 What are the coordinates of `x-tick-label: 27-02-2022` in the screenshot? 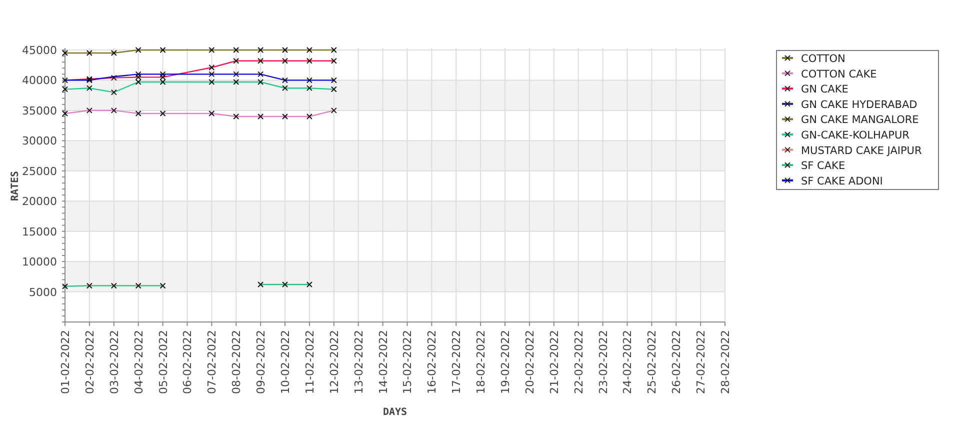 It's located at (701, 362).